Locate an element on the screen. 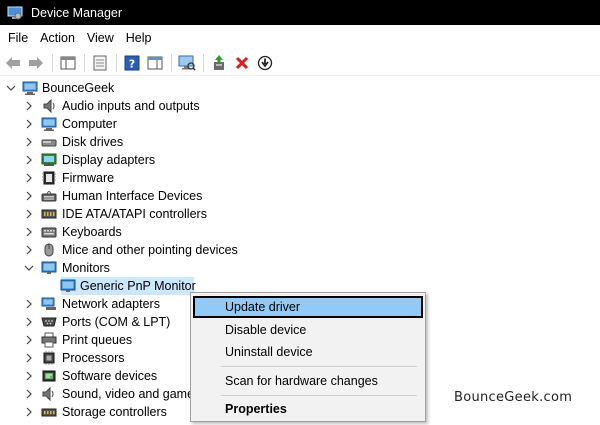 Image resolution: width=600 pixels, height=425 pixels. tree-category-label: Network adapters is located at coordinates (111, 304).